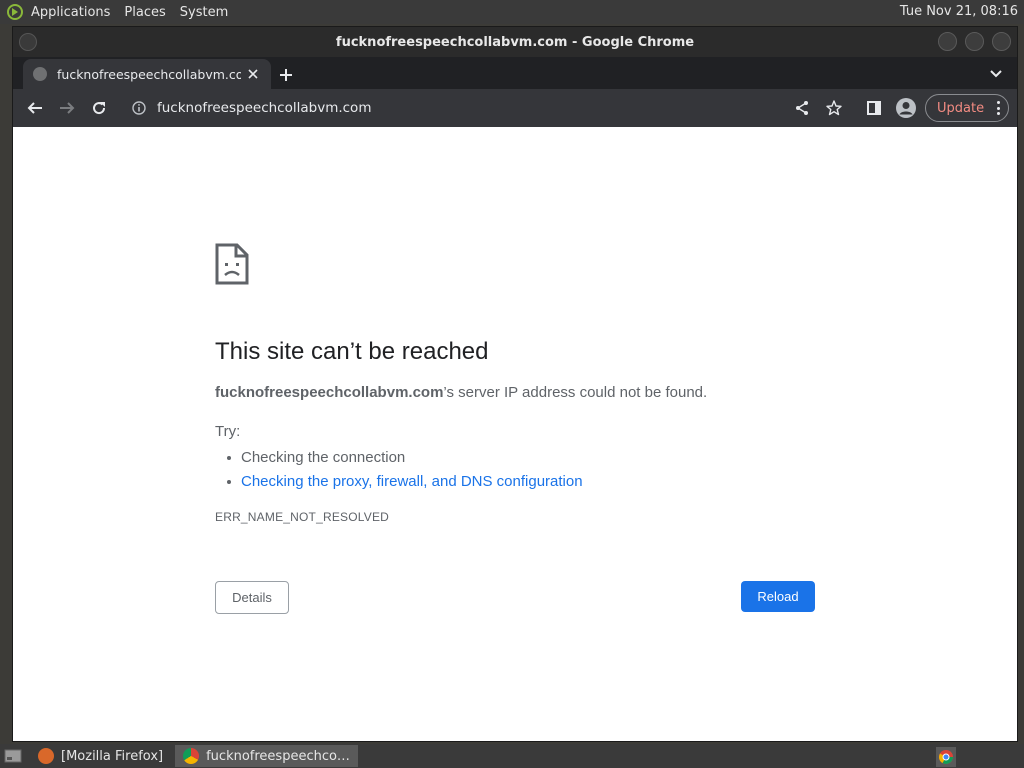 The image size is (1024, 768). What do you see at coordinates (253, 74) in the screenshot?
I see `tab-close-icon` at bounding box center [253, 74].